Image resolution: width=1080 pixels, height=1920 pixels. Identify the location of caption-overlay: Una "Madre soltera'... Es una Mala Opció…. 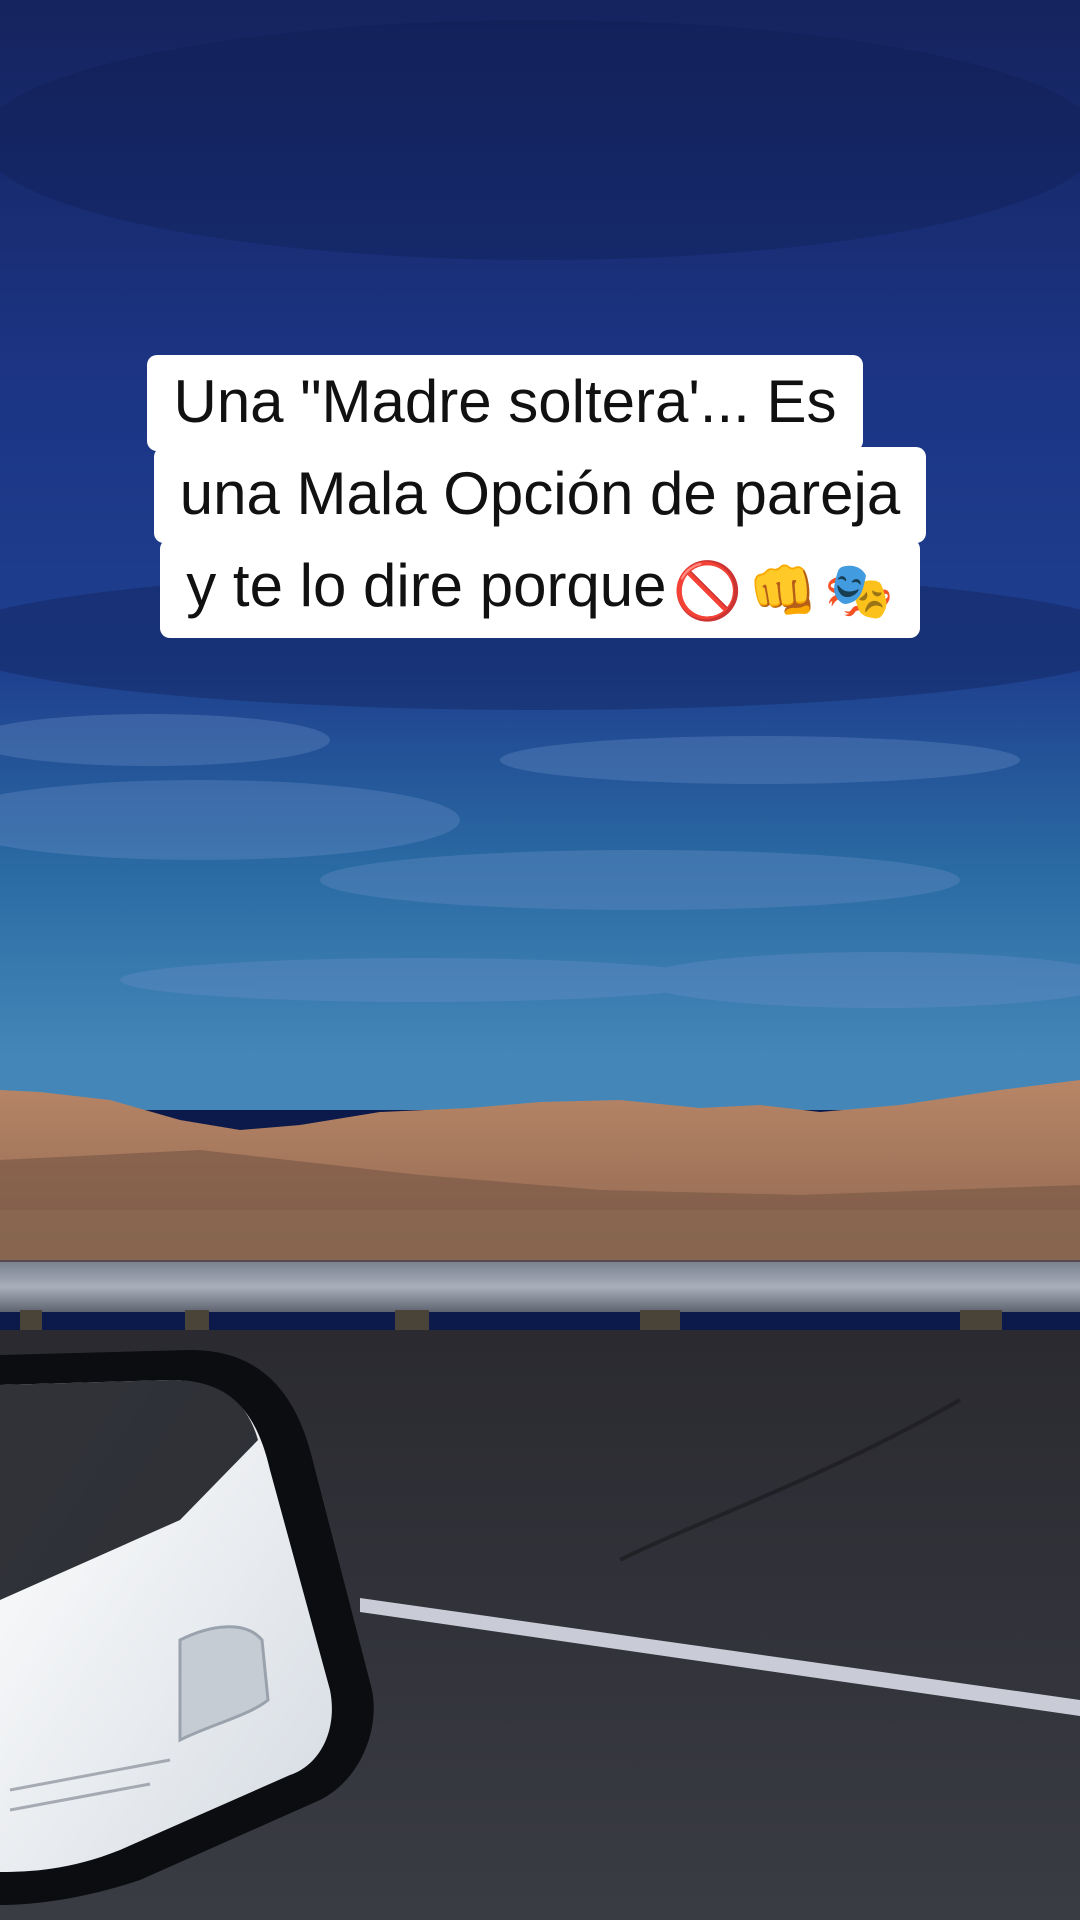
(540, 496).